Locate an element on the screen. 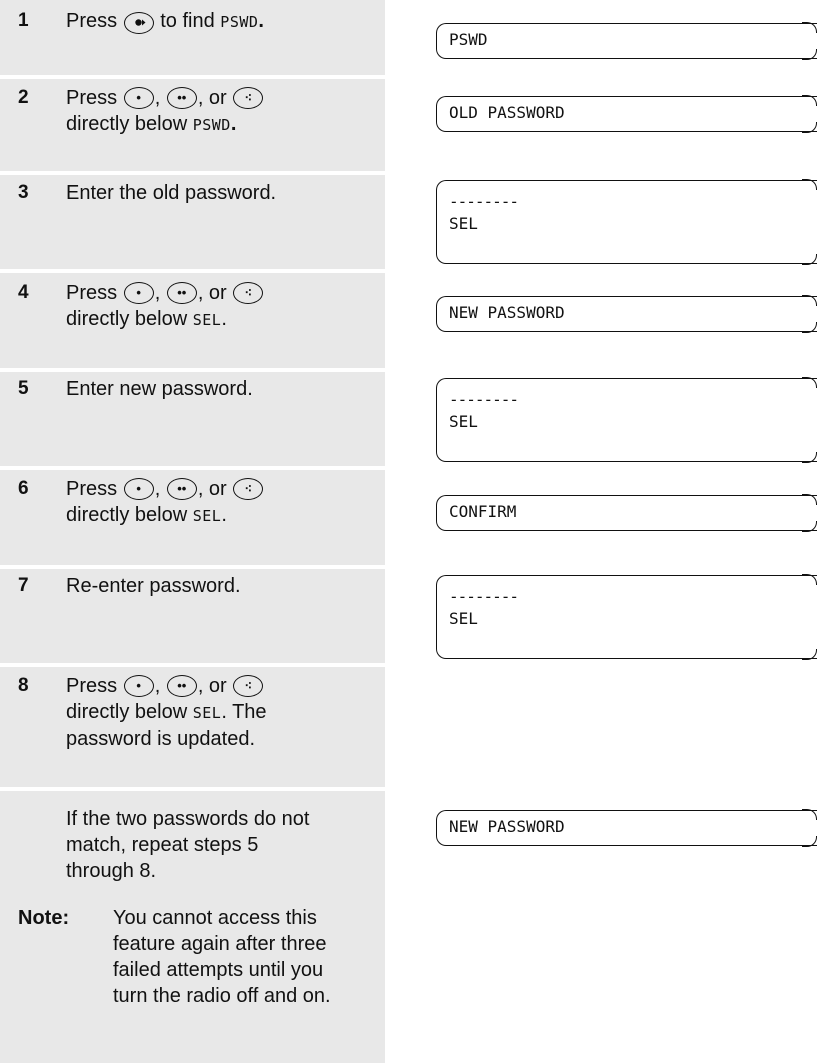  radio-display: PSWD is located at coordinates (626, 41).